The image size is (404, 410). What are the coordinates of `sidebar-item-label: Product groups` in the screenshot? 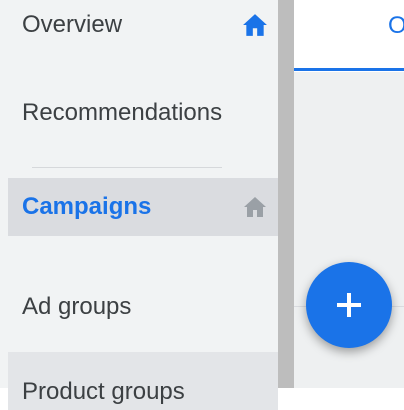 It's located at (103, 391).